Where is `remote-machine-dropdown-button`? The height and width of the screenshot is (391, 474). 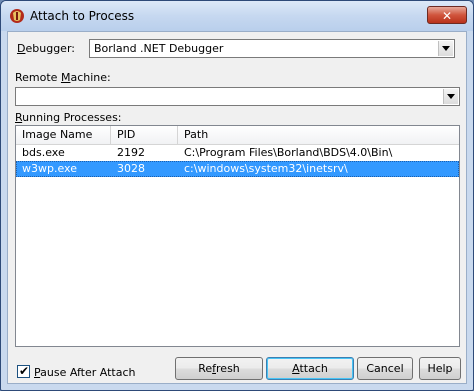 remote-machine-dropdown-button is located at coordinates (450, 96).